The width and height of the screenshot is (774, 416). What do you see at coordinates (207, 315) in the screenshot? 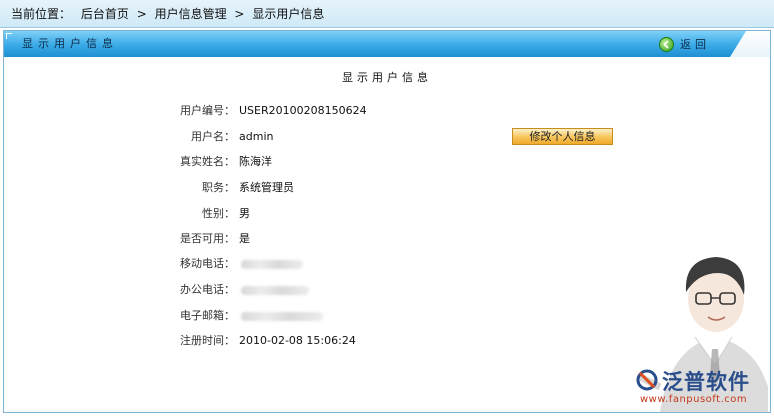
I see `field-label: 电子邮箱：` at bounding box center [207, 315].